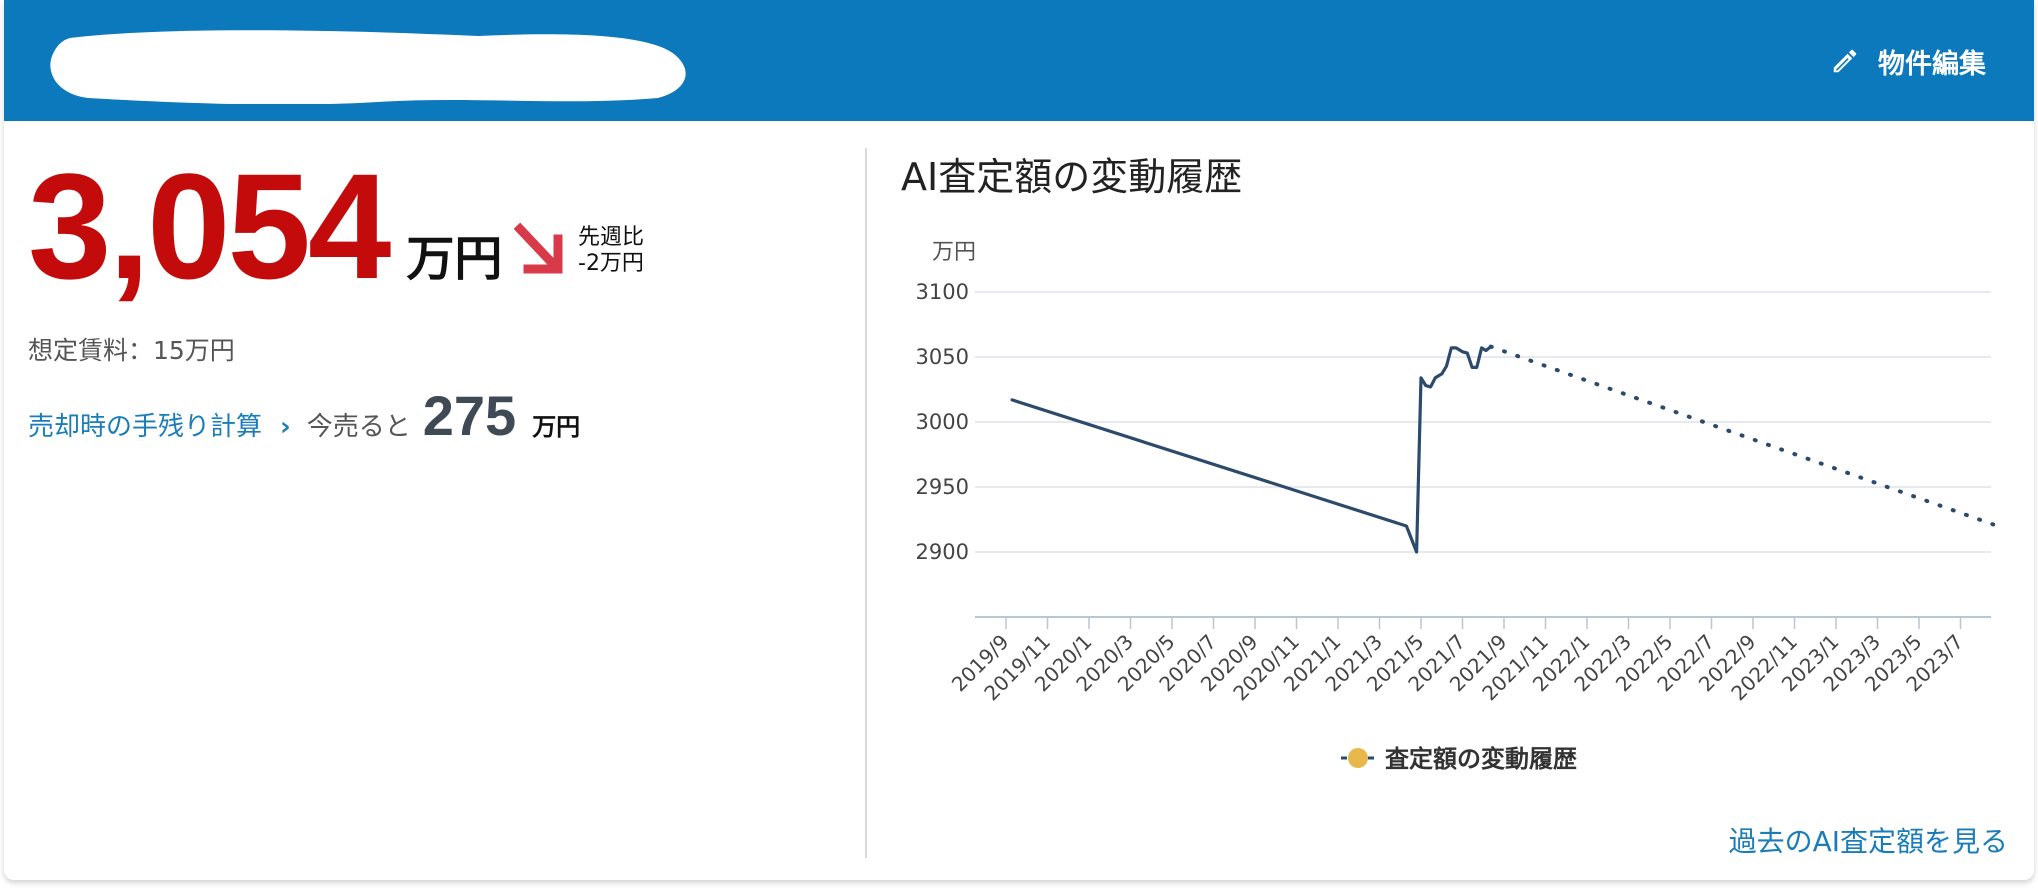 Image resolution: width=2038 pixels, height=890 pixels. I want to click on legend-marker, so click(1358, 758).